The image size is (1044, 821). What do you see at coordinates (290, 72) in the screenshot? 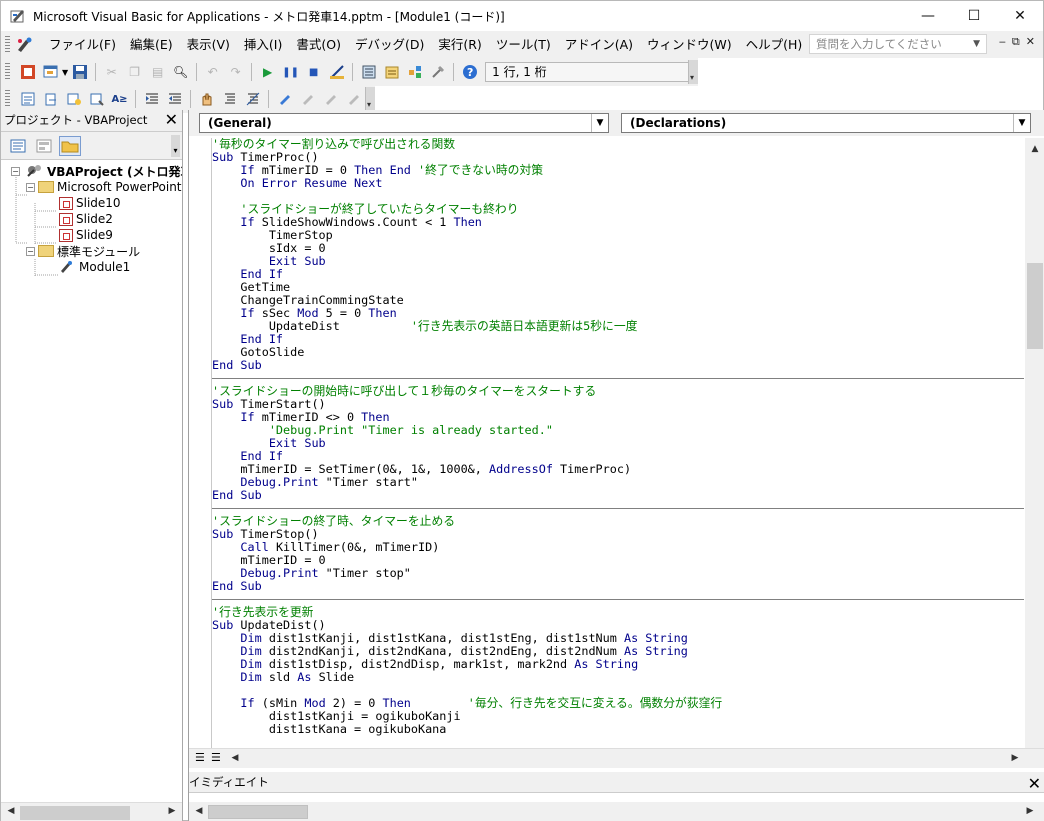
I see `break-icon: ❚❚` at bounding box center [290, 72].